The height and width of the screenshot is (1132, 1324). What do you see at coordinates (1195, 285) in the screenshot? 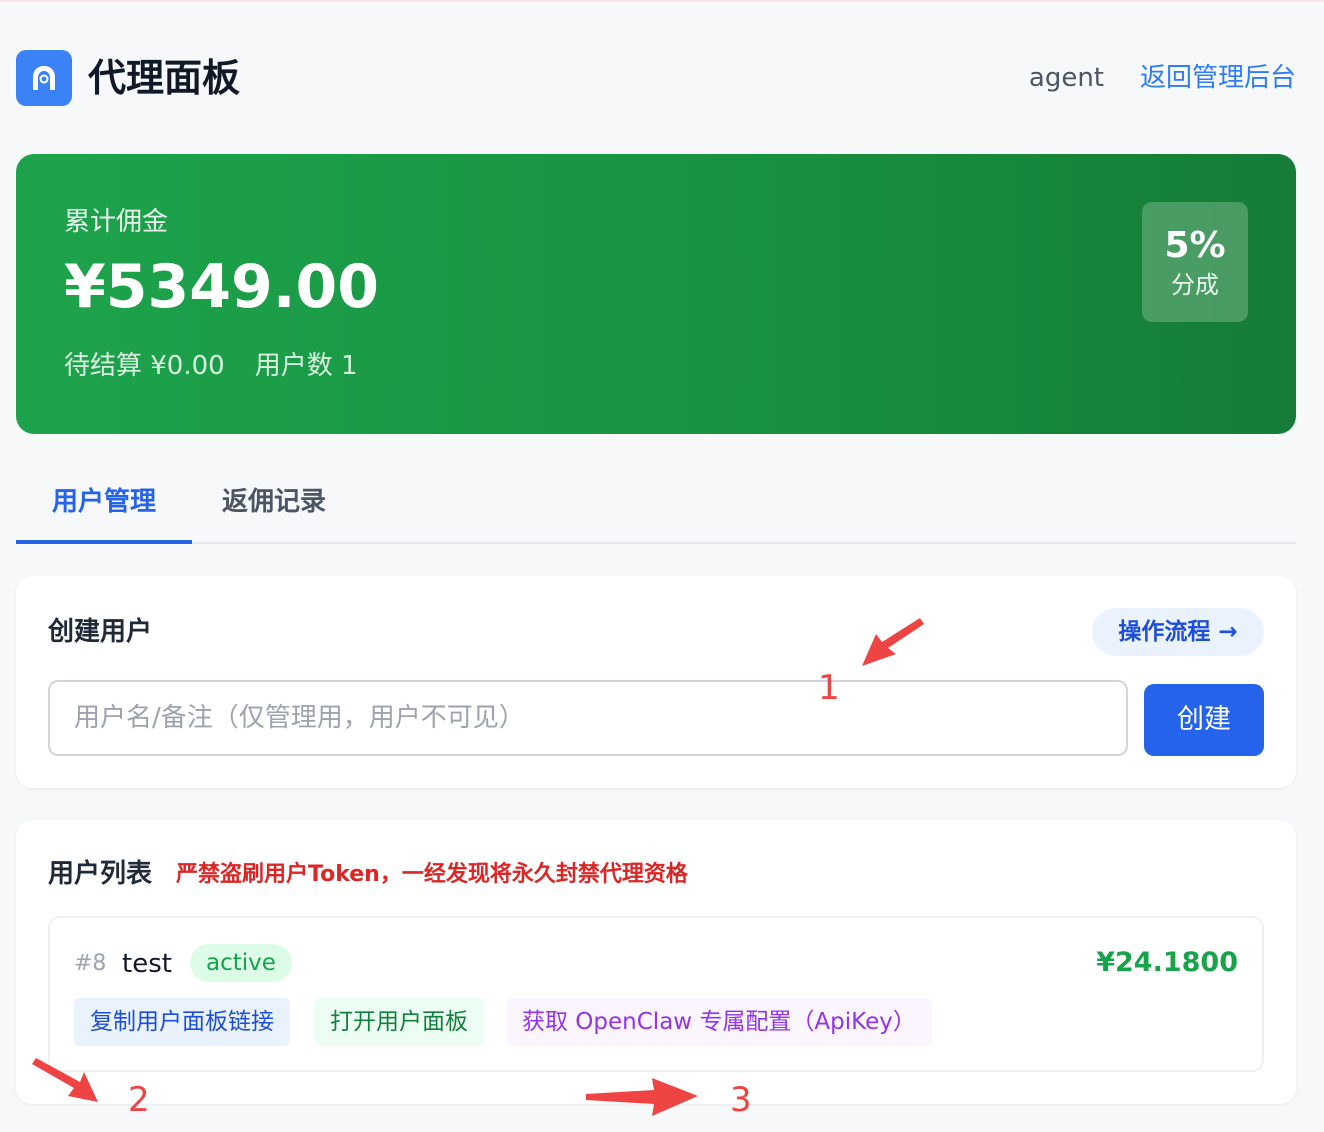
I see `commission-rate-label: 分成` at bounding box center [1195, 285].